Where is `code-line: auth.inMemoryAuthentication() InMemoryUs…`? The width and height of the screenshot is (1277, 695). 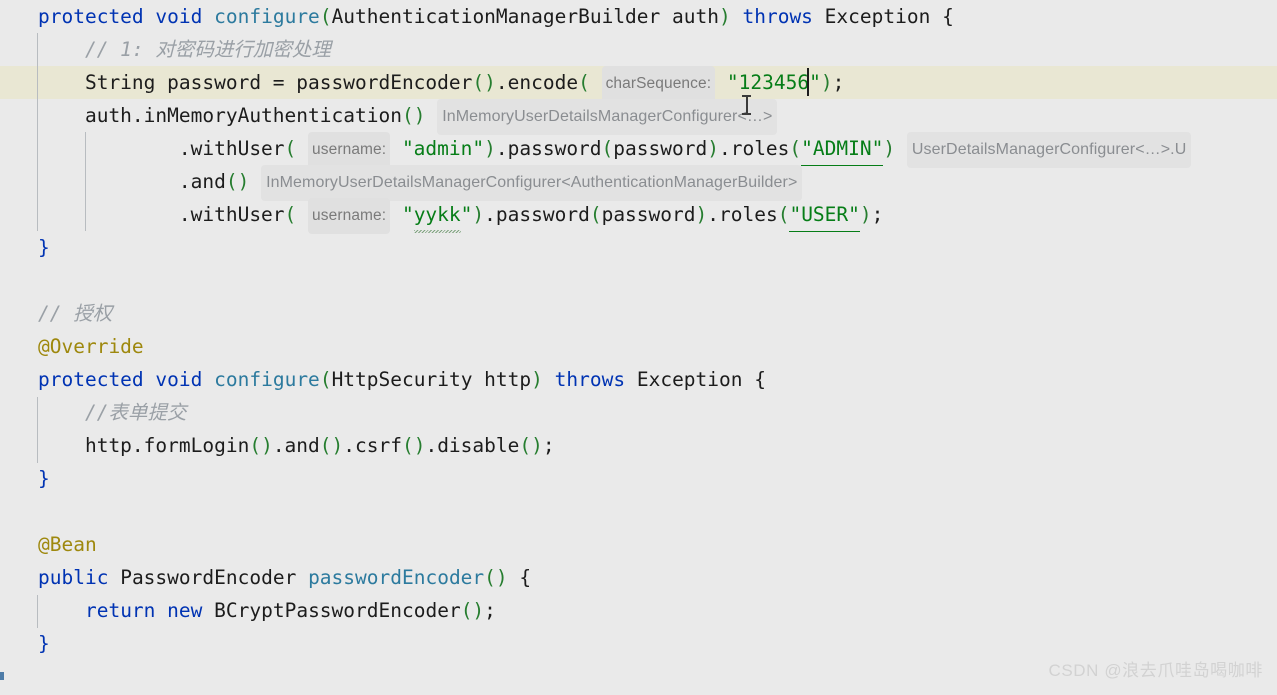
code-line: auth.inMemoryAuthentication() InMemoryUs… is located at coordinates (638, 117).